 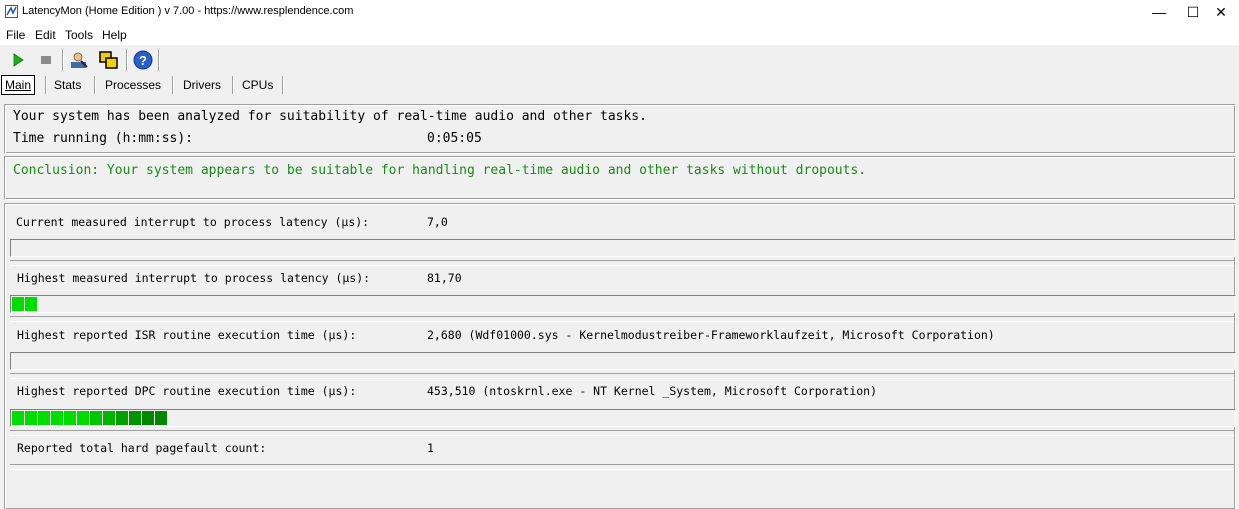 What do you see at coordinates (108, 60) in the screenshot?
I see `copy-windows-icon` at bounding box center [108, 60].